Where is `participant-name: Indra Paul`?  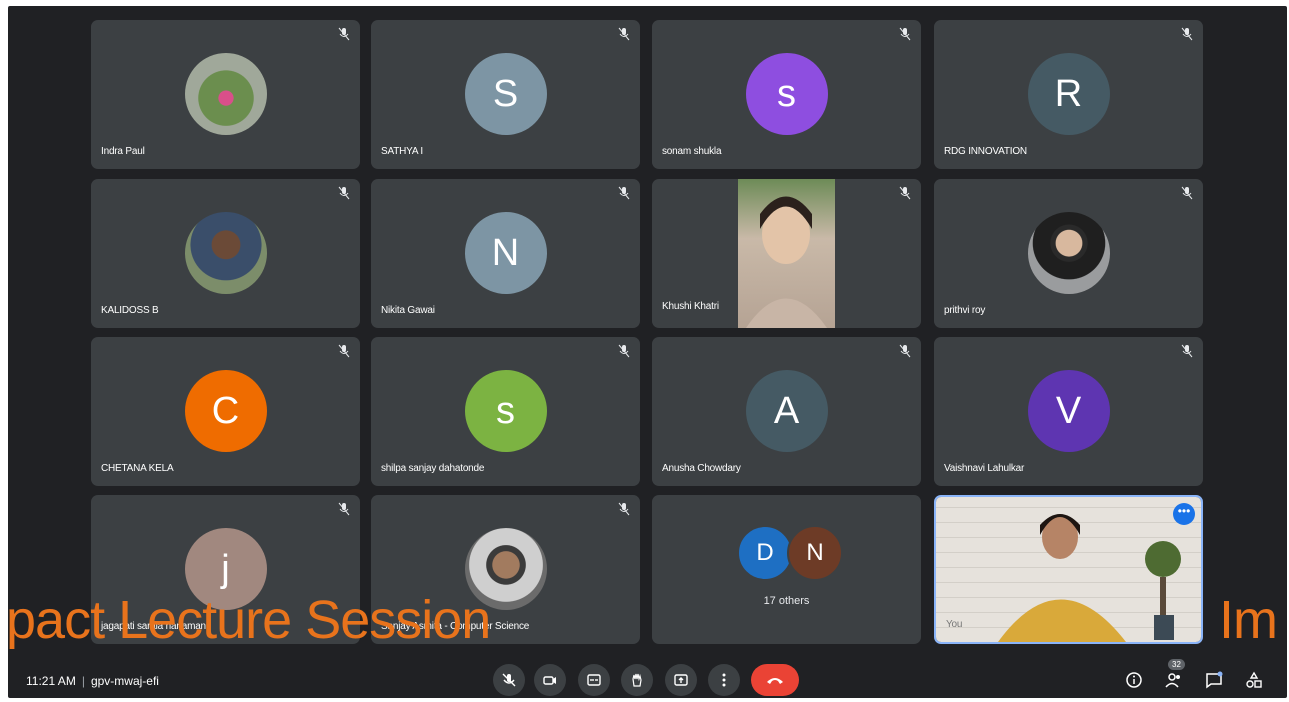 participant-name: Indra Paul is located at coordinates (123, 151).